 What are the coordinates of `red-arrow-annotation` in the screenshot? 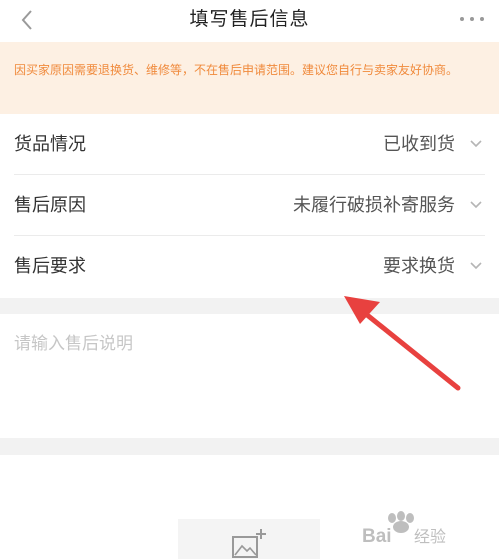 It's located at (402, 343).